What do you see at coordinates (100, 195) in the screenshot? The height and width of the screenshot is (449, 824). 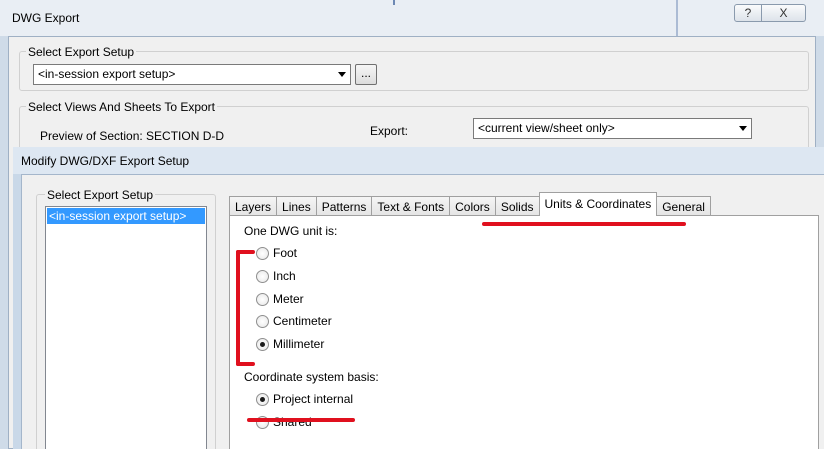 I see `select-setup-group-label: Select Export Setup` at bounding box center [100, 195].